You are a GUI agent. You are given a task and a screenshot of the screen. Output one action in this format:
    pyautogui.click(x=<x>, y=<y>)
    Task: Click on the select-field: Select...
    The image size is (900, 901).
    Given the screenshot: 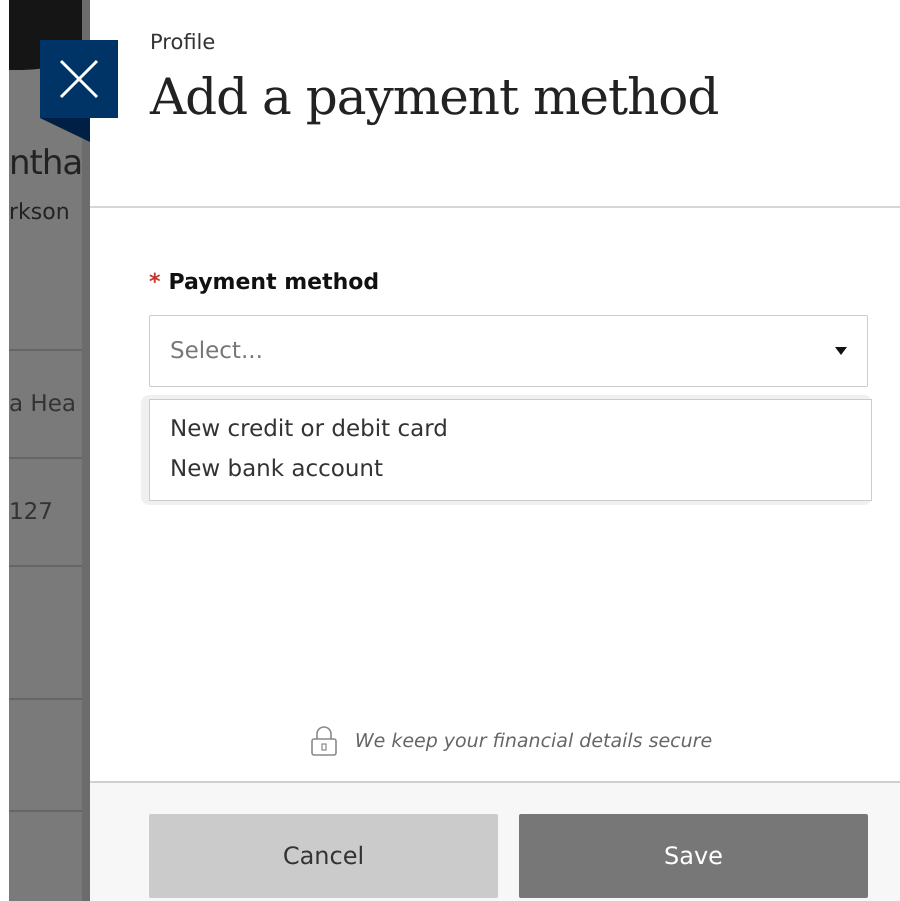 What is the action you would take?
    pyautogui.click(x=508, y=351)
    